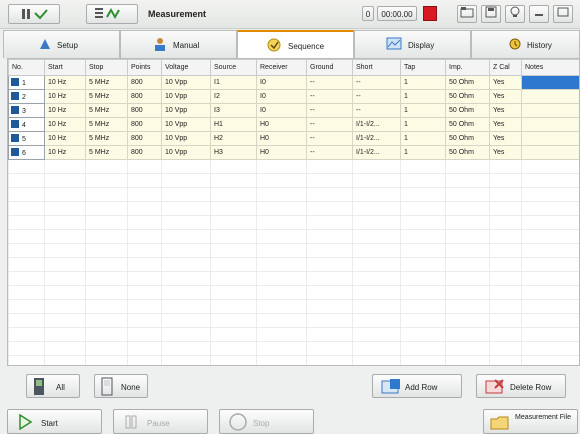  I want to click on tab-manual: Manual, so click(178, 44).